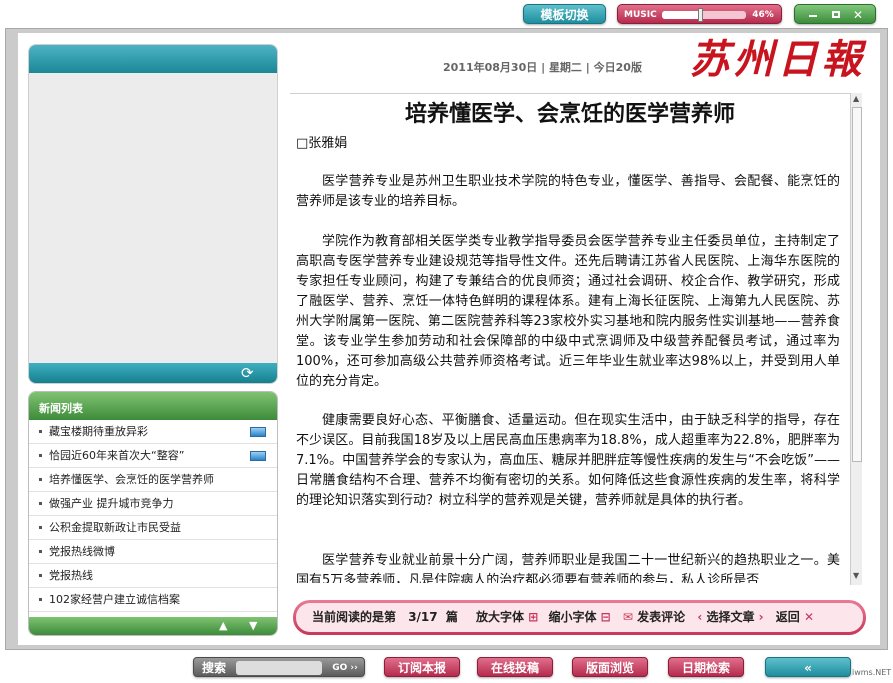  What do you see at coordinates (490, 67) in the screenshot?
I see `issue-date: 2011年08月30日` at bounding box center [490, 67].